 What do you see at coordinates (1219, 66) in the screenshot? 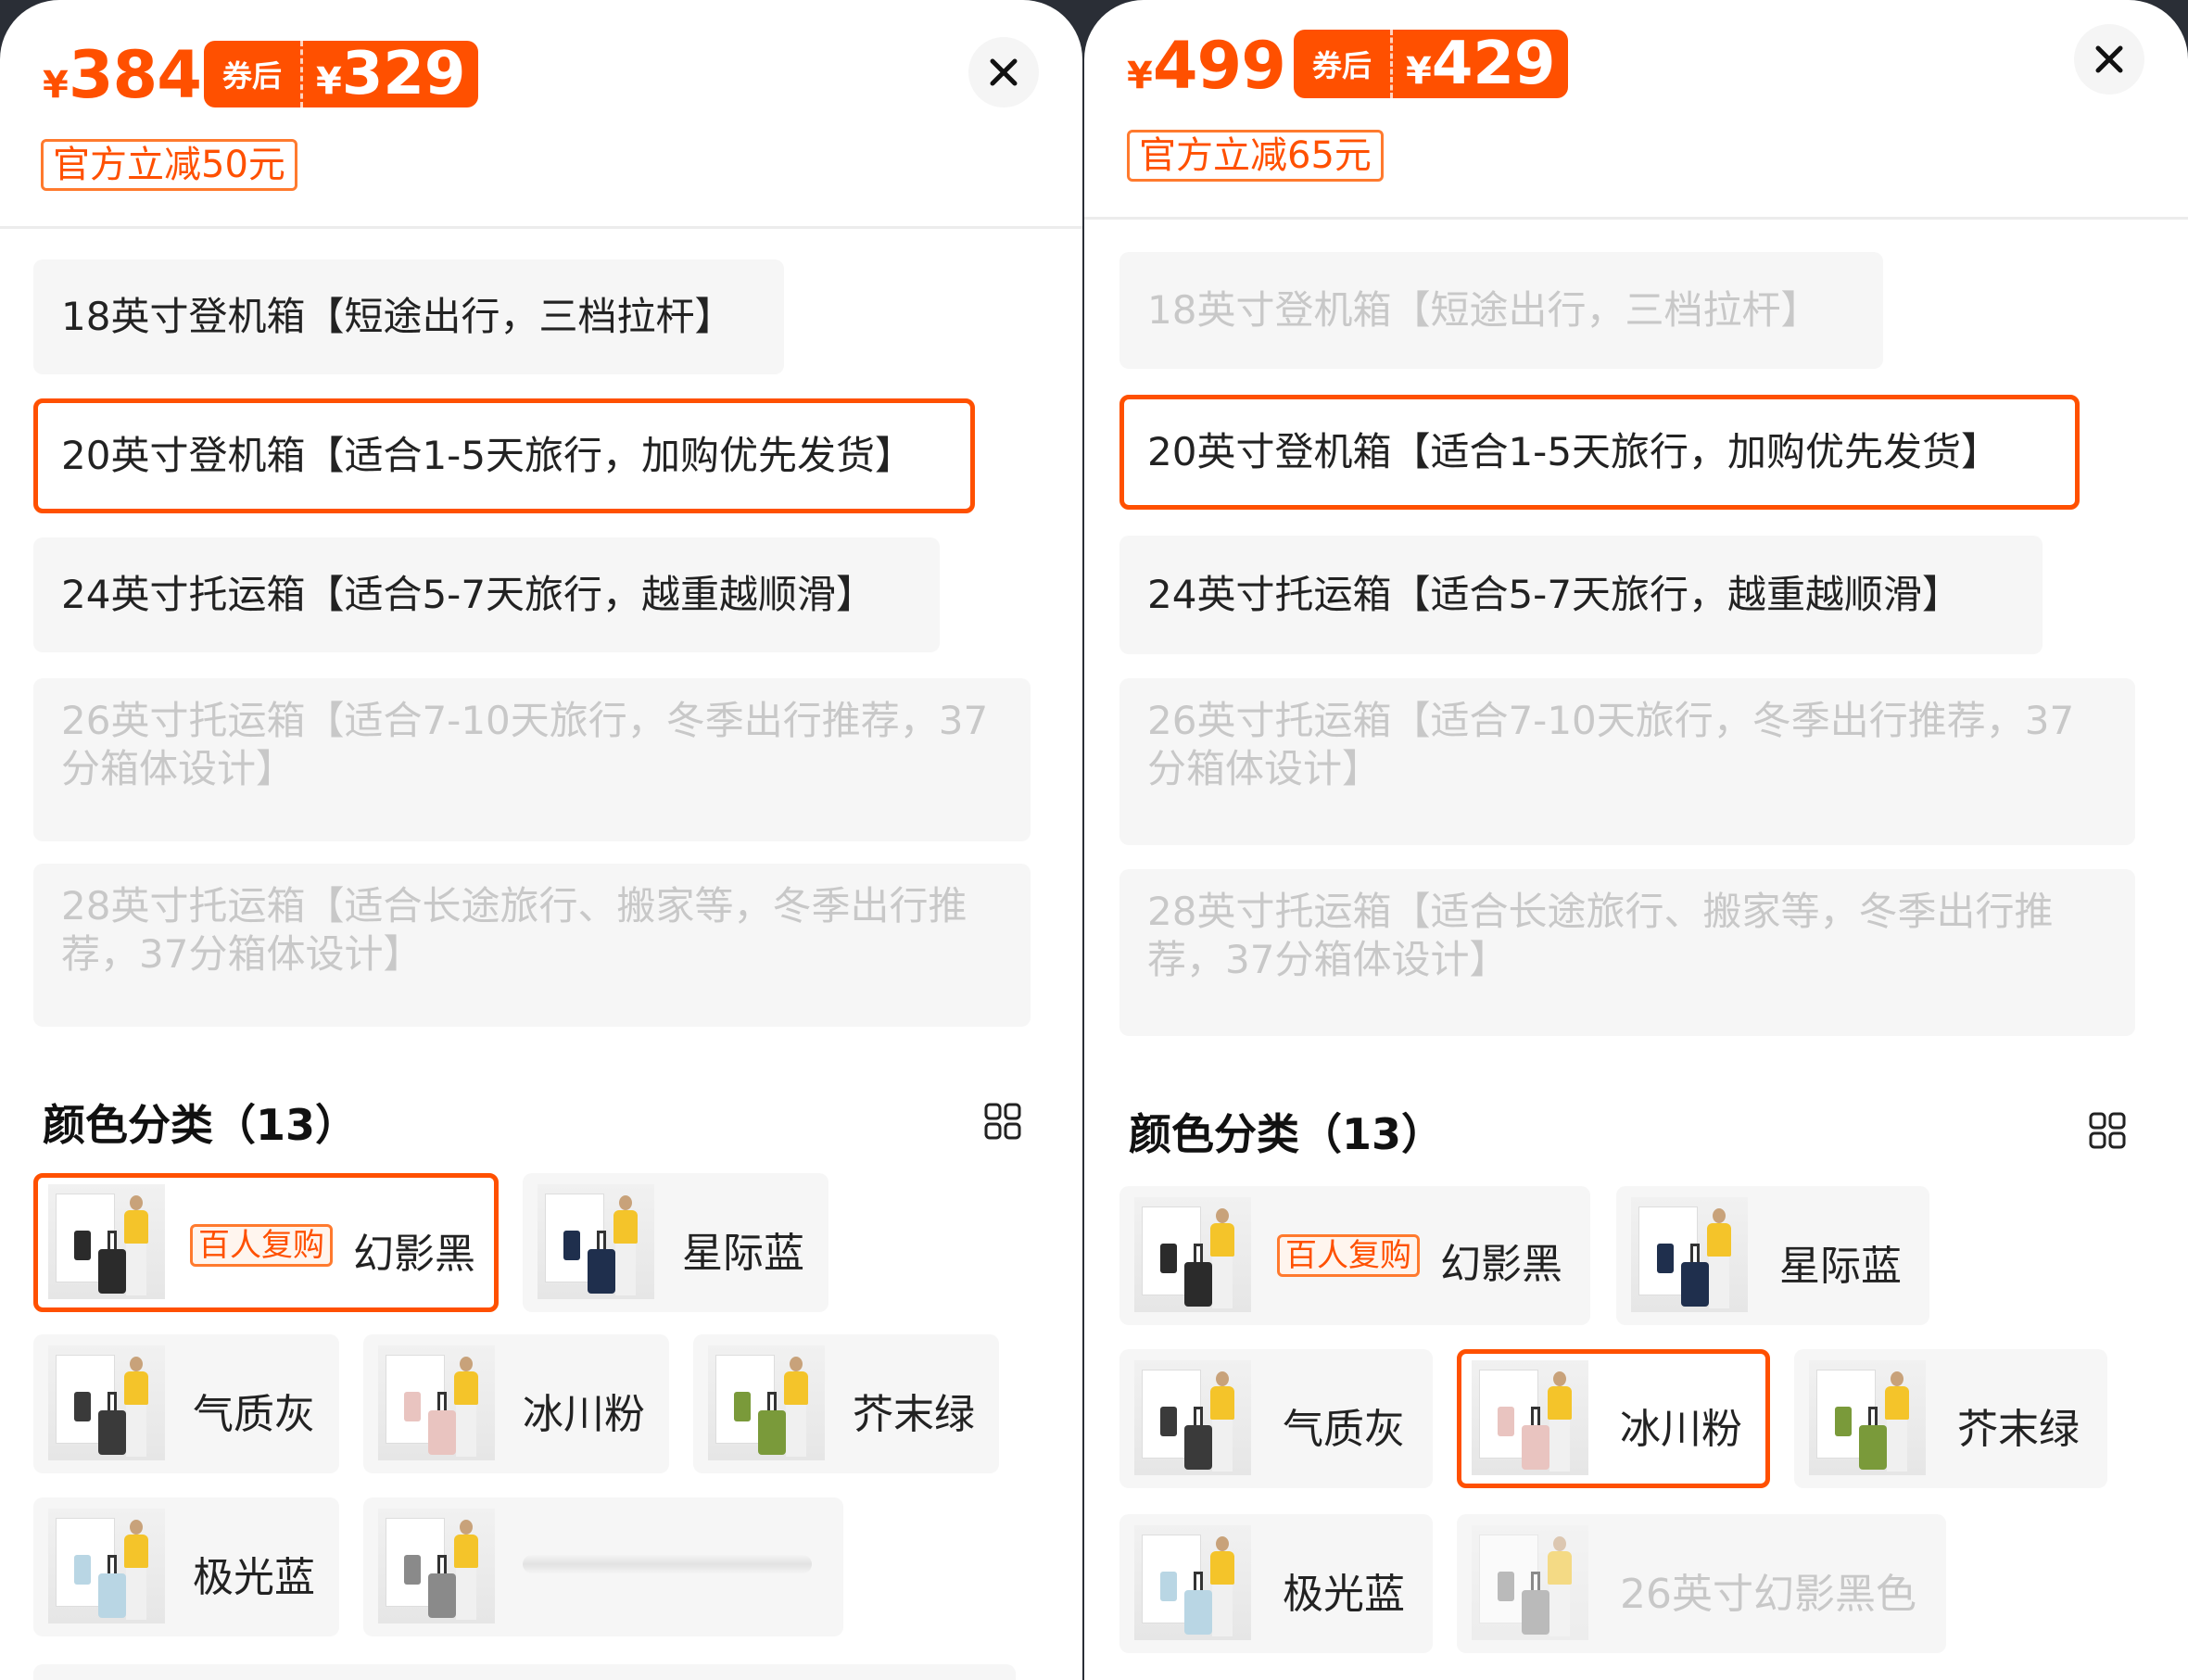
I see `price-value: 499` at bounding box center [1219, 66].